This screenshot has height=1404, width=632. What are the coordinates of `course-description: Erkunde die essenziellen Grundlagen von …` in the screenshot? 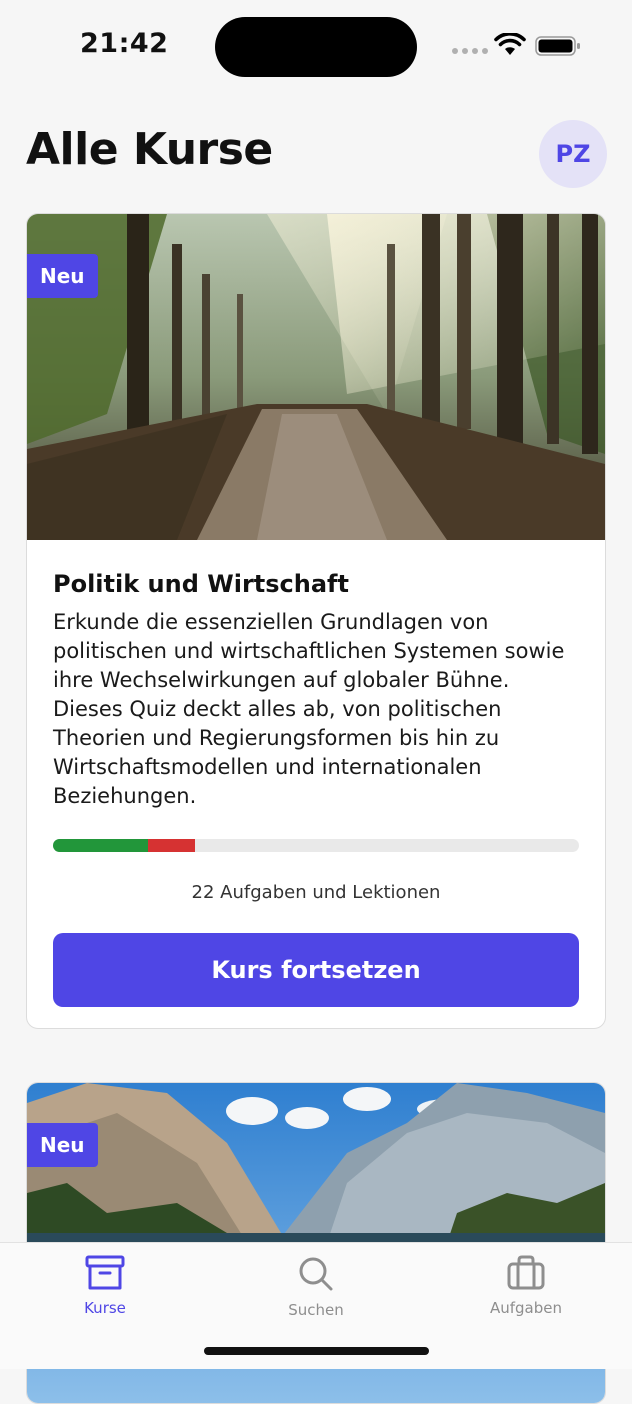 It's located at (309, 709).